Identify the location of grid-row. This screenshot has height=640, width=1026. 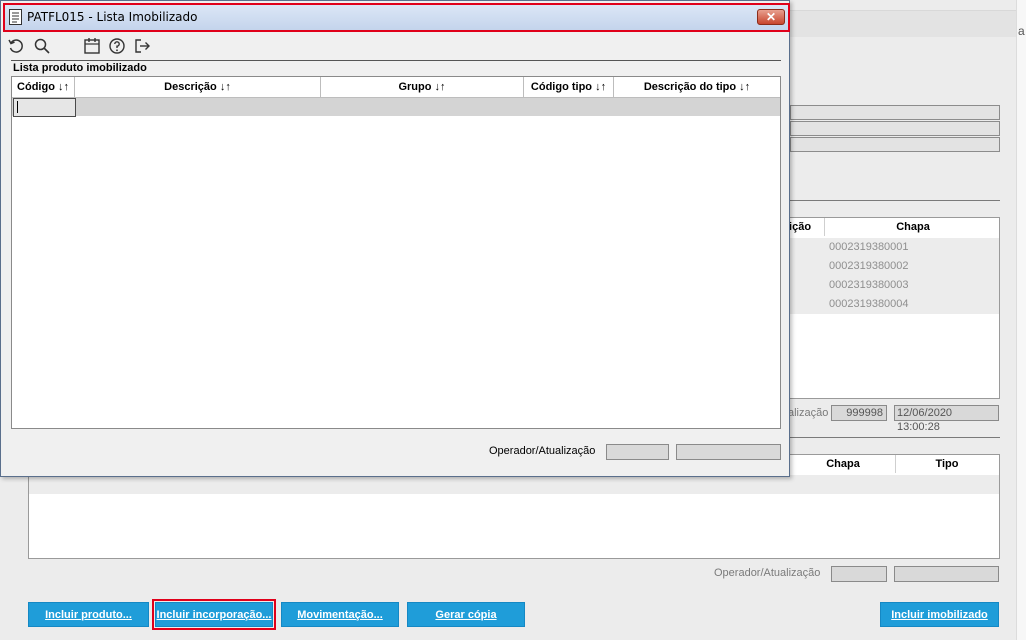
(514, 484).